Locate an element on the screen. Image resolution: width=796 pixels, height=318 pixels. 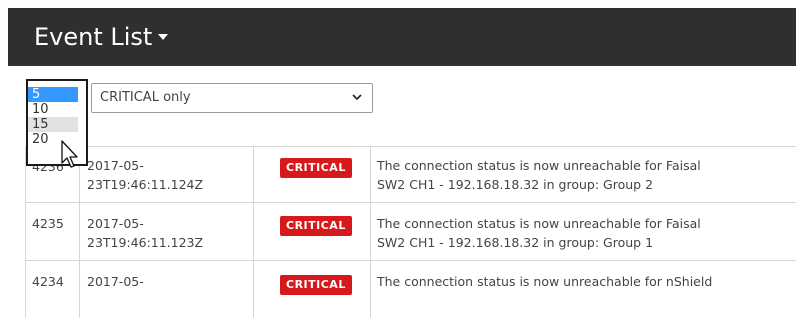
chevron-down-icon is located at coordinates (357, 97).